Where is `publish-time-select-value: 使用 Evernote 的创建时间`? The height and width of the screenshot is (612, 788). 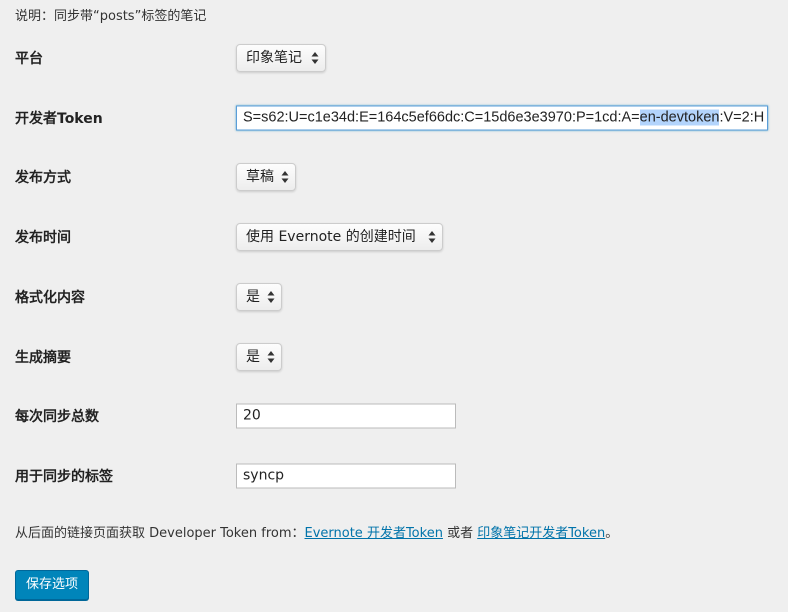 publish-time-select-value: 使用 Evernote 的创建时间 is located at coordinates (331, 237).